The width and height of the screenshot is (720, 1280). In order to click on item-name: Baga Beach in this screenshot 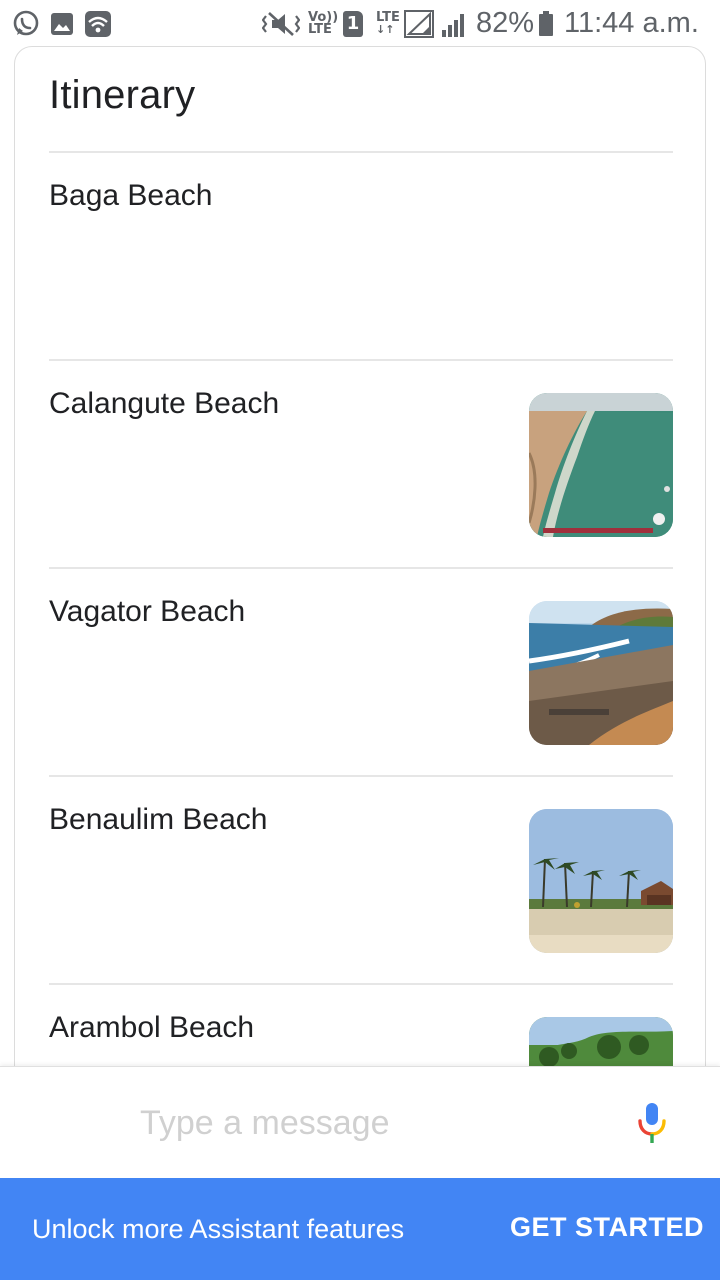, I will do `click(131, 195)`.